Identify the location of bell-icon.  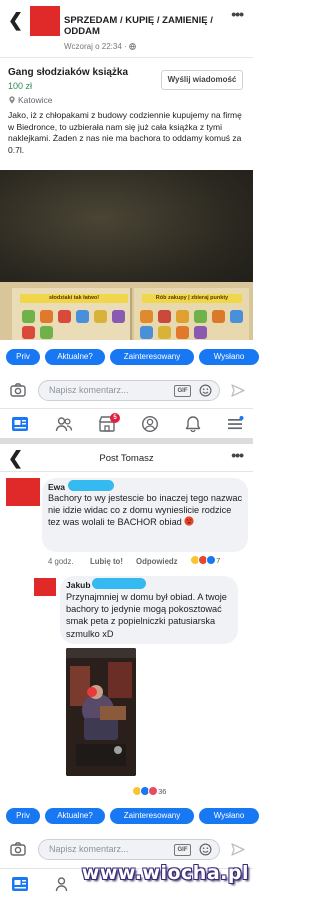
(193, 424).